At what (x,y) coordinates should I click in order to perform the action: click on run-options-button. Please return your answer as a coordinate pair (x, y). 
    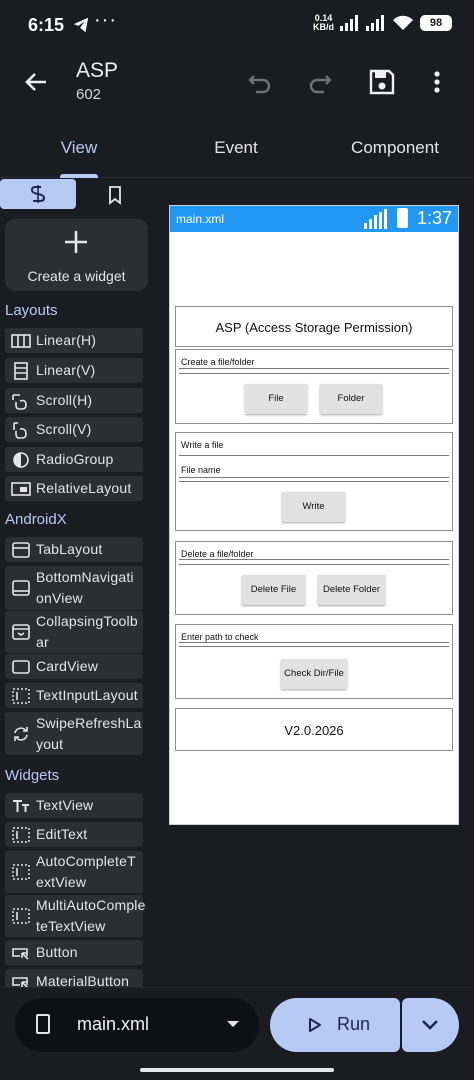
    Looking at the image, I should click on (430, 1025).